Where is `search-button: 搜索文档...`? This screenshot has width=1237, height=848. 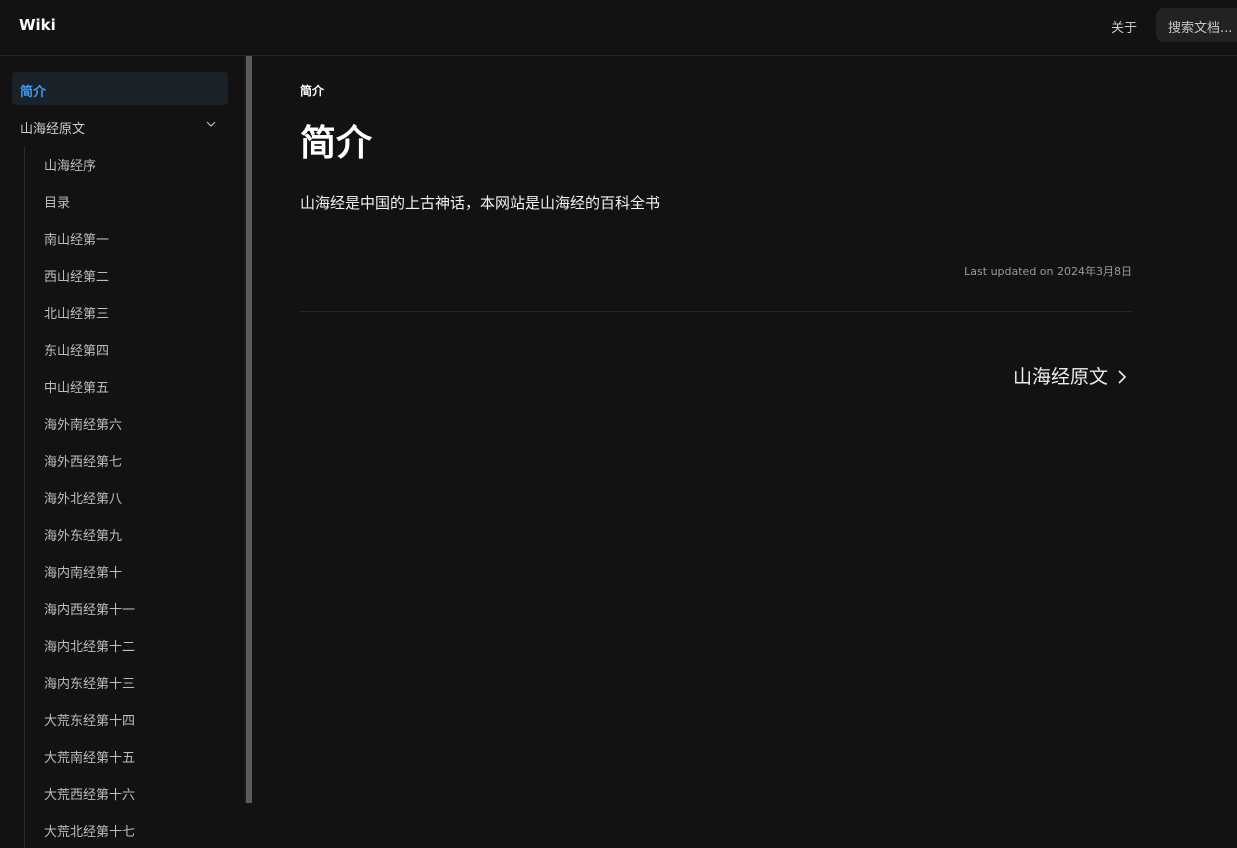 search-button: 搜索文档... is located at coordinates (1196, 25).